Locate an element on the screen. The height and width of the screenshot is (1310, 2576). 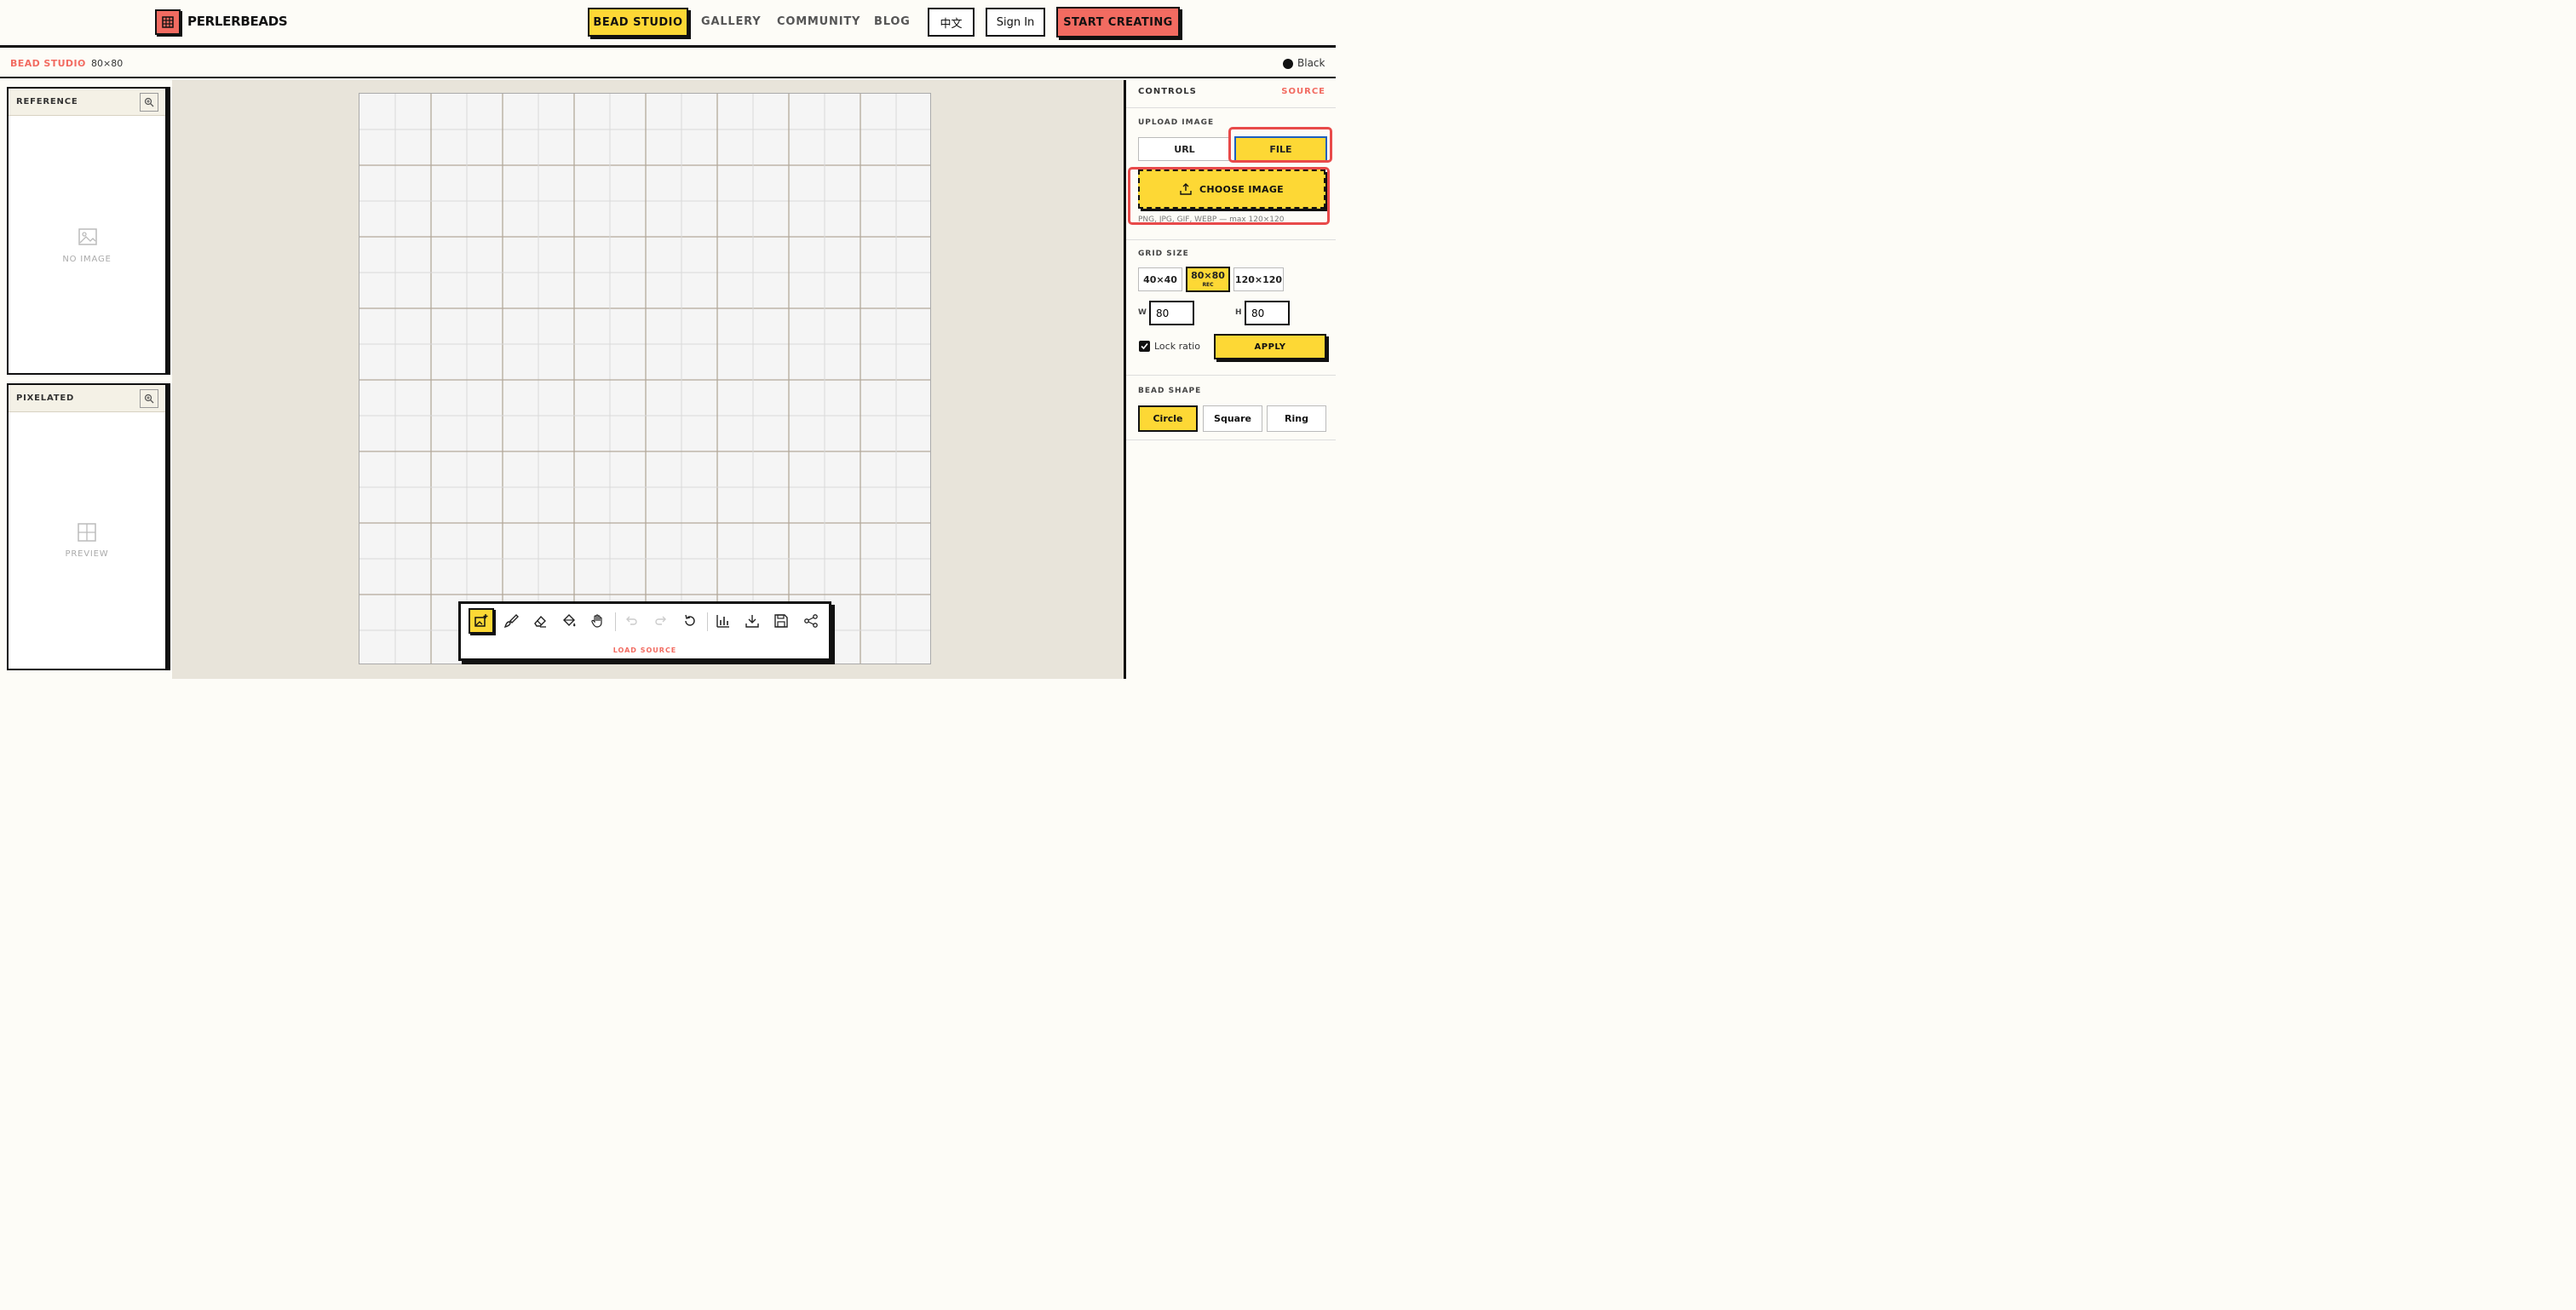
grid-size-80: 80×80 REC is located at coordinates (1208, 279).